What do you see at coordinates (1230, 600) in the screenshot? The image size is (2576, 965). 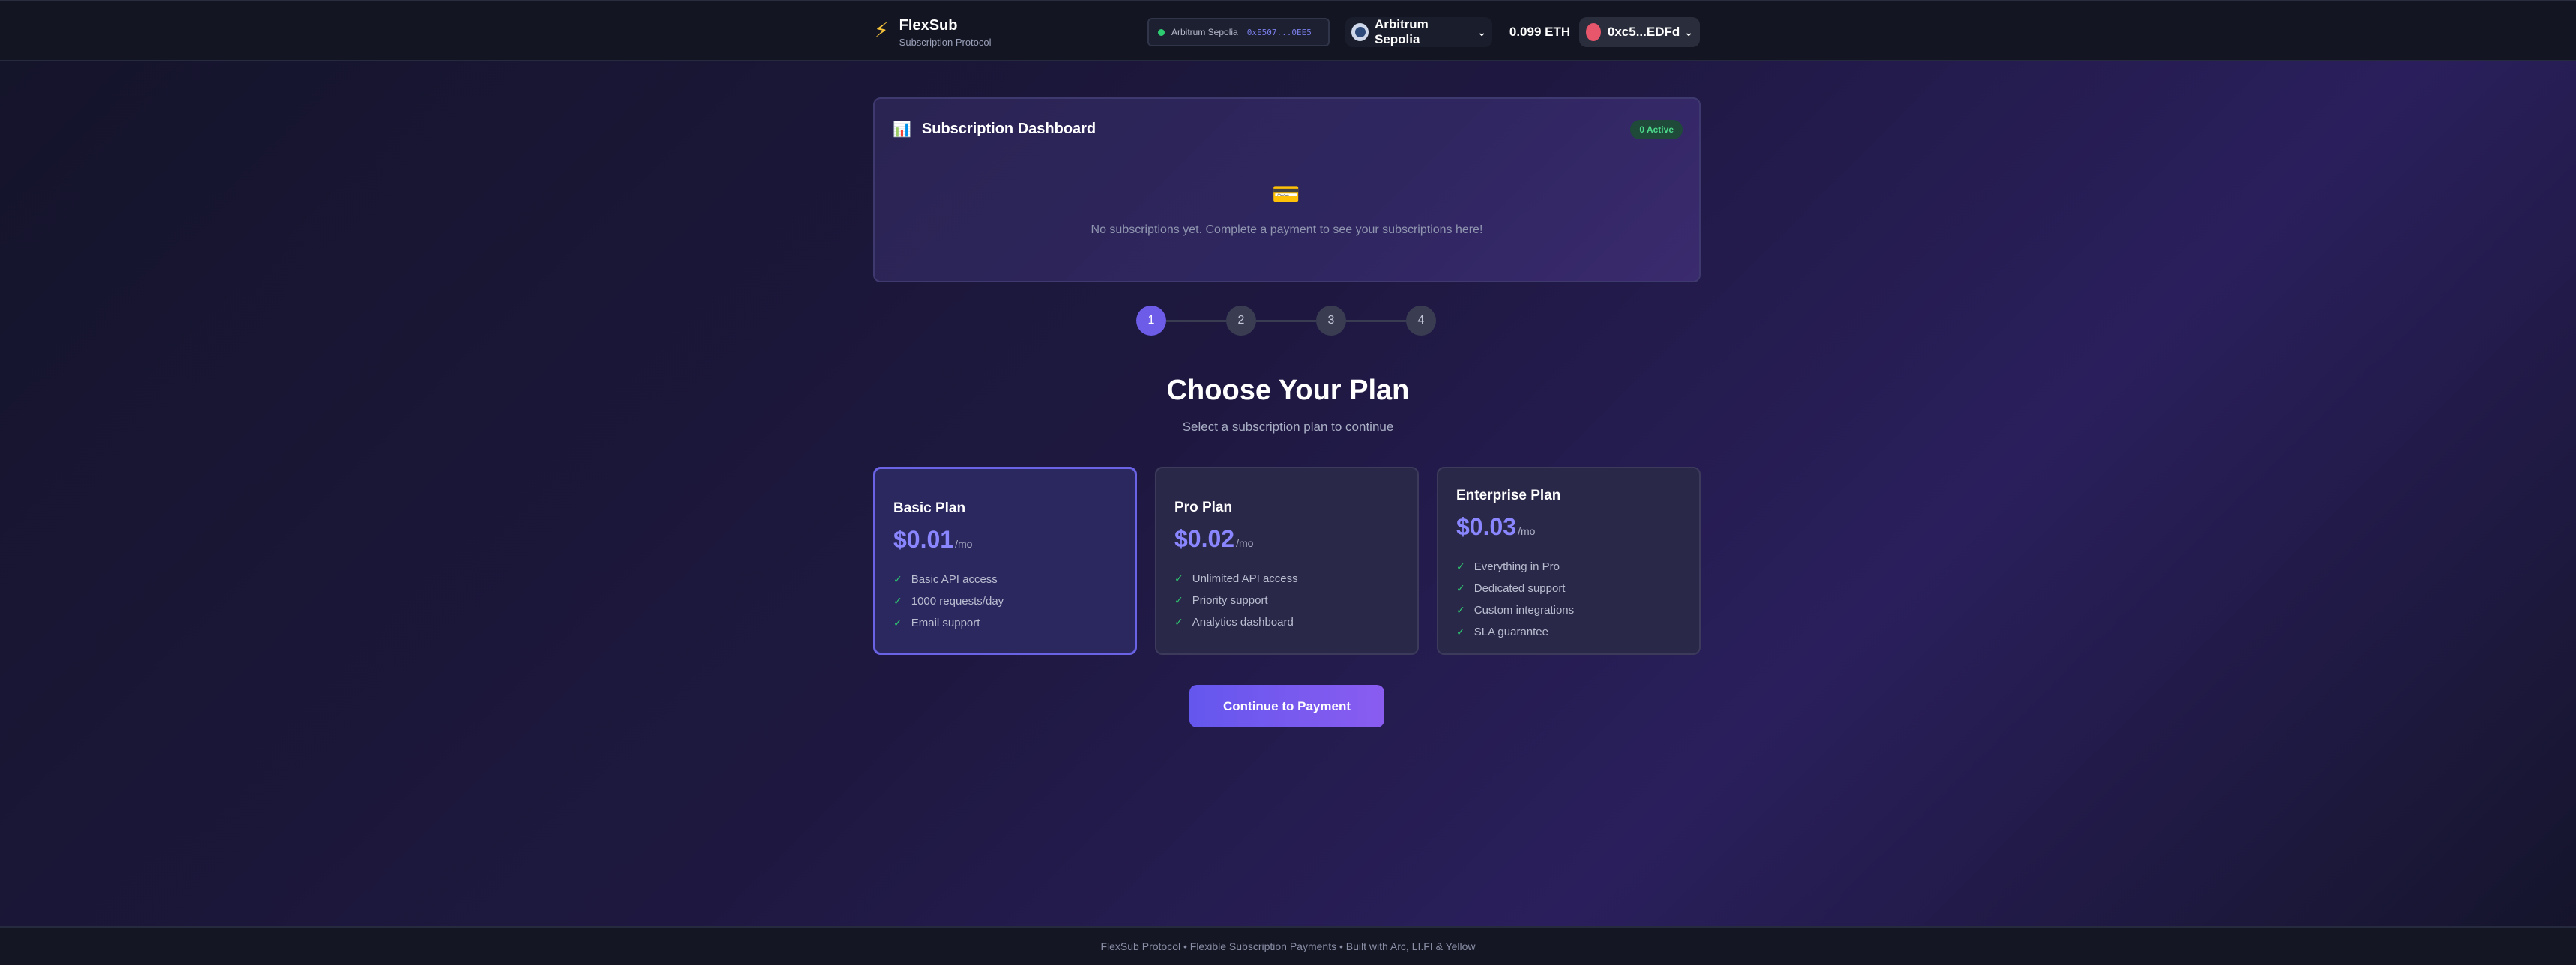 I see `feature-text: Priority support` at bounding box center [1230, 600].